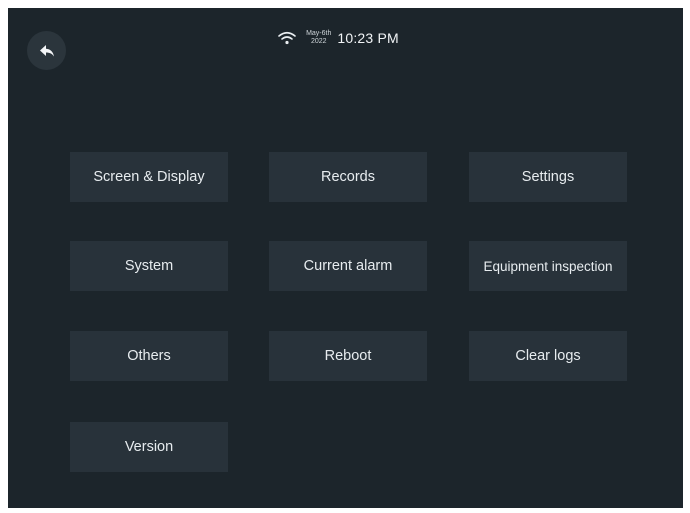 This screenshot has width=690, height=513. What do you see at coordinates (548, 356) in the screenshot?
I see `clear-logs-button: Clear logs` at bounding box center [548, 356].